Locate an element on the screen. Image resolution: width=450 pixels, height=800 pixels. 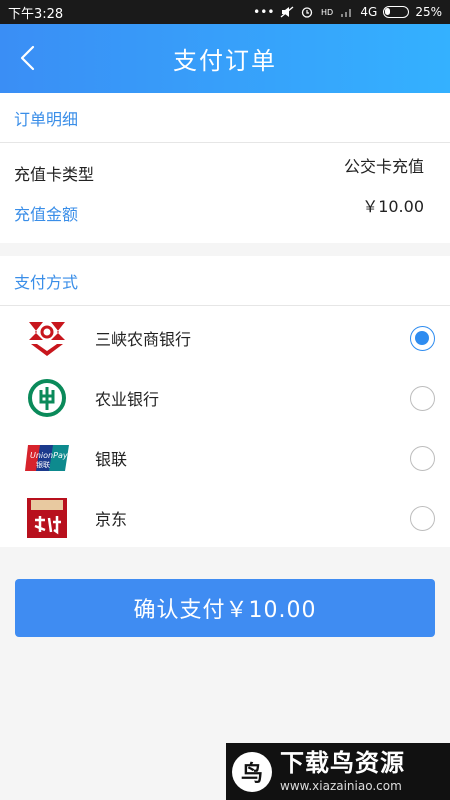
unionpay-logo-icon: UnionPay 银联 is located at coordinates (47, 458).